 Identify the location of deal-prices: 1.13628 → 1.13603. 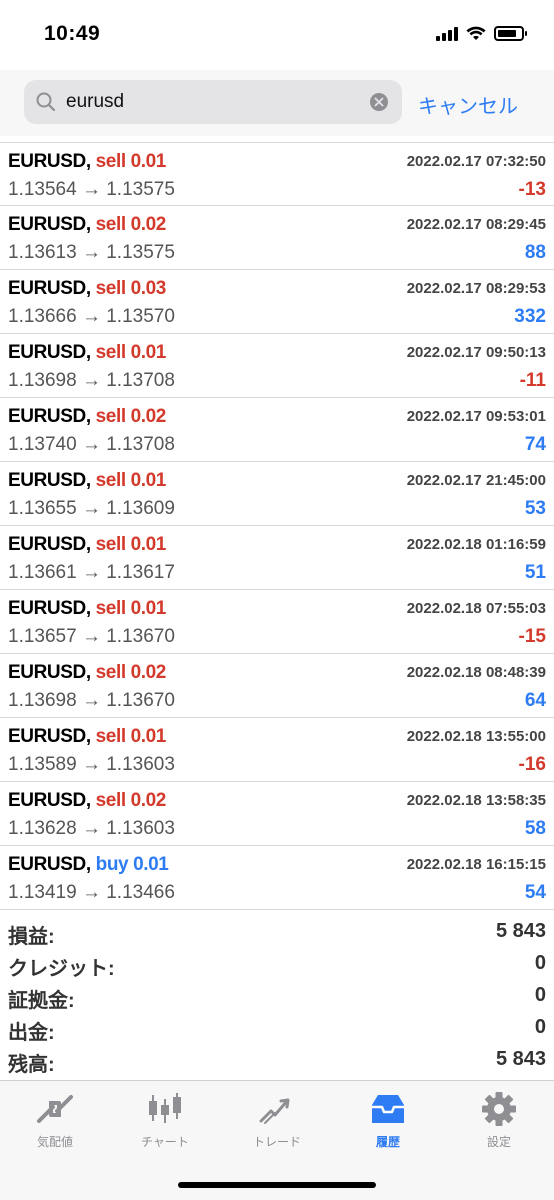
(91, 828).